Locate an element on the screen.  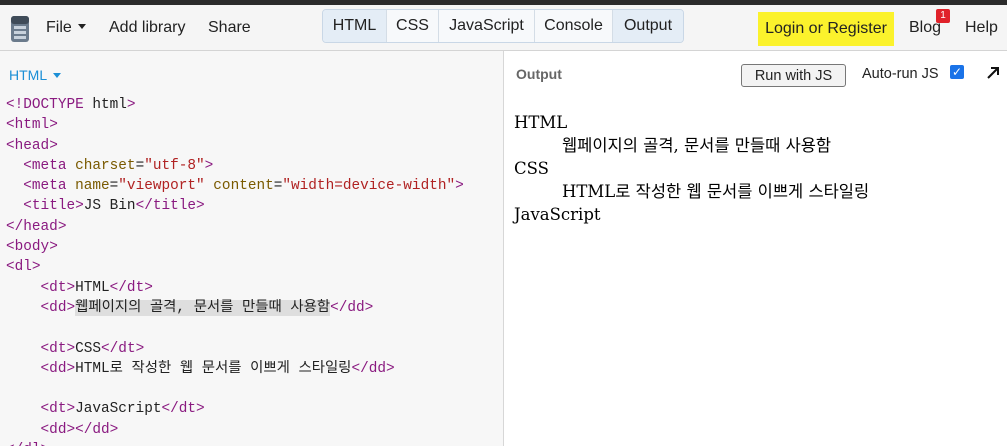
preview-term: CSS is located at coordinates (531, 168).